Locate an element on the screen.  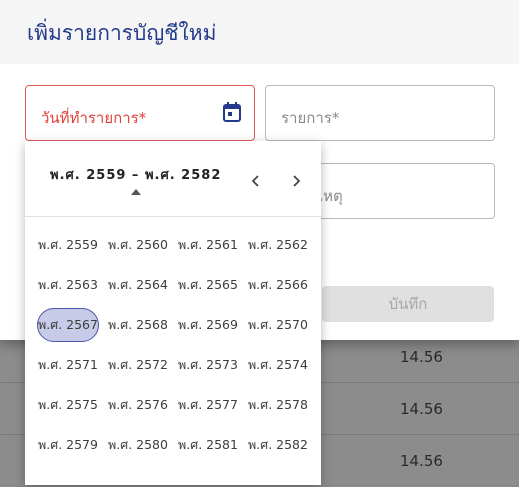
year-option: พ.ศ. 2581 is located at coordinates (208, 445).